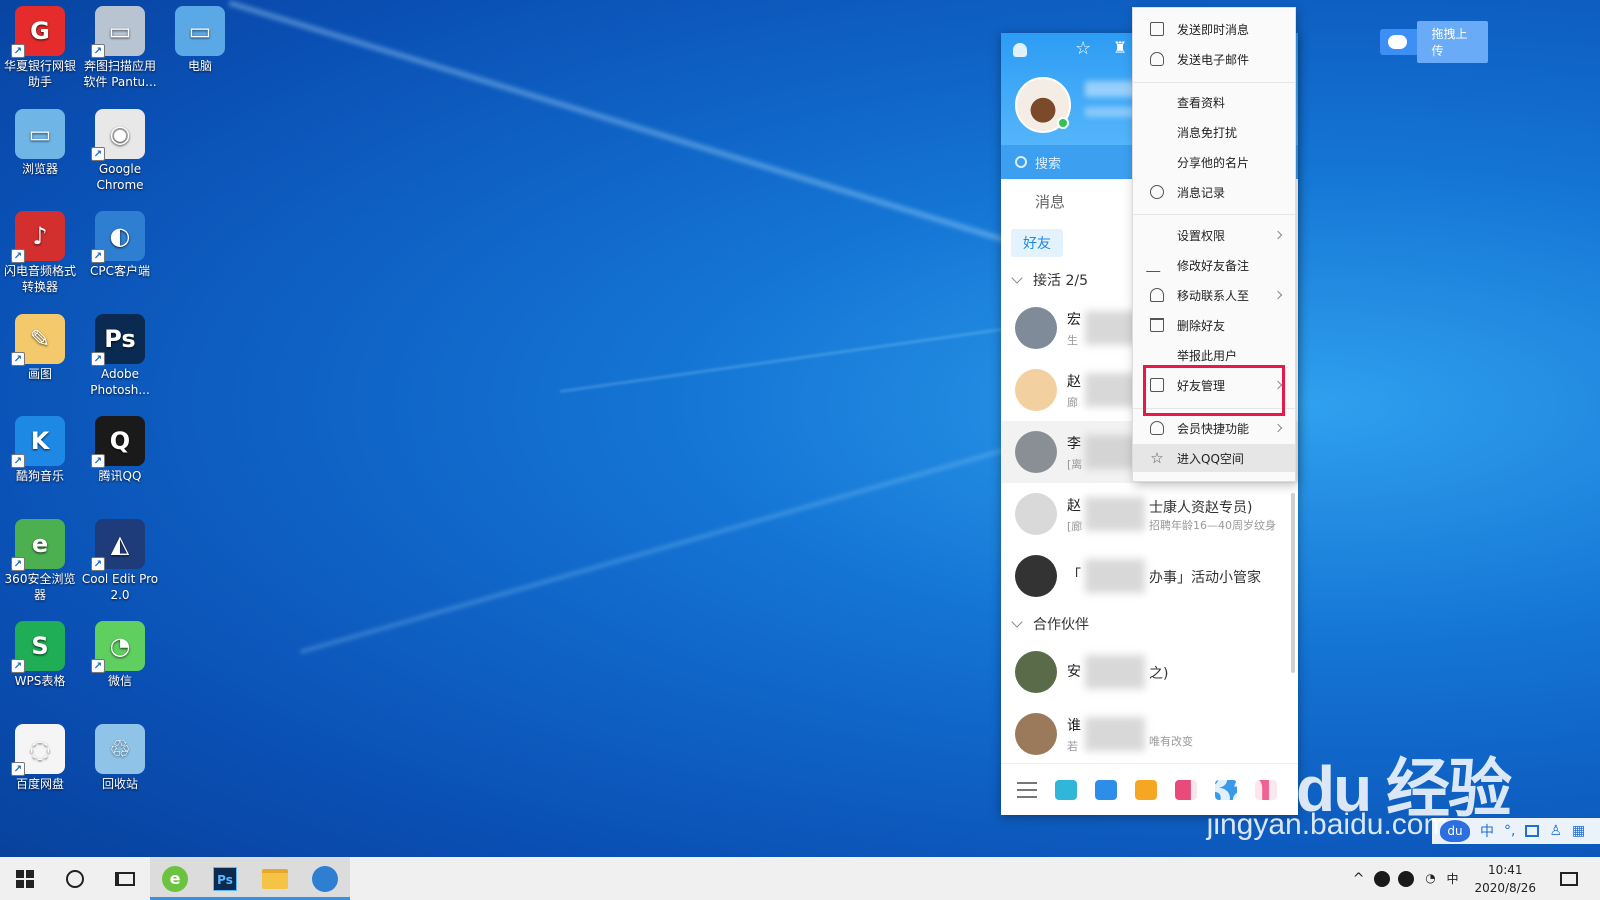 The image size is (1600, 900). What do you see at coordinates (120, 646) in the screenshot?
I see `icon-glyph: ◔` at bounding box center [120, 646].